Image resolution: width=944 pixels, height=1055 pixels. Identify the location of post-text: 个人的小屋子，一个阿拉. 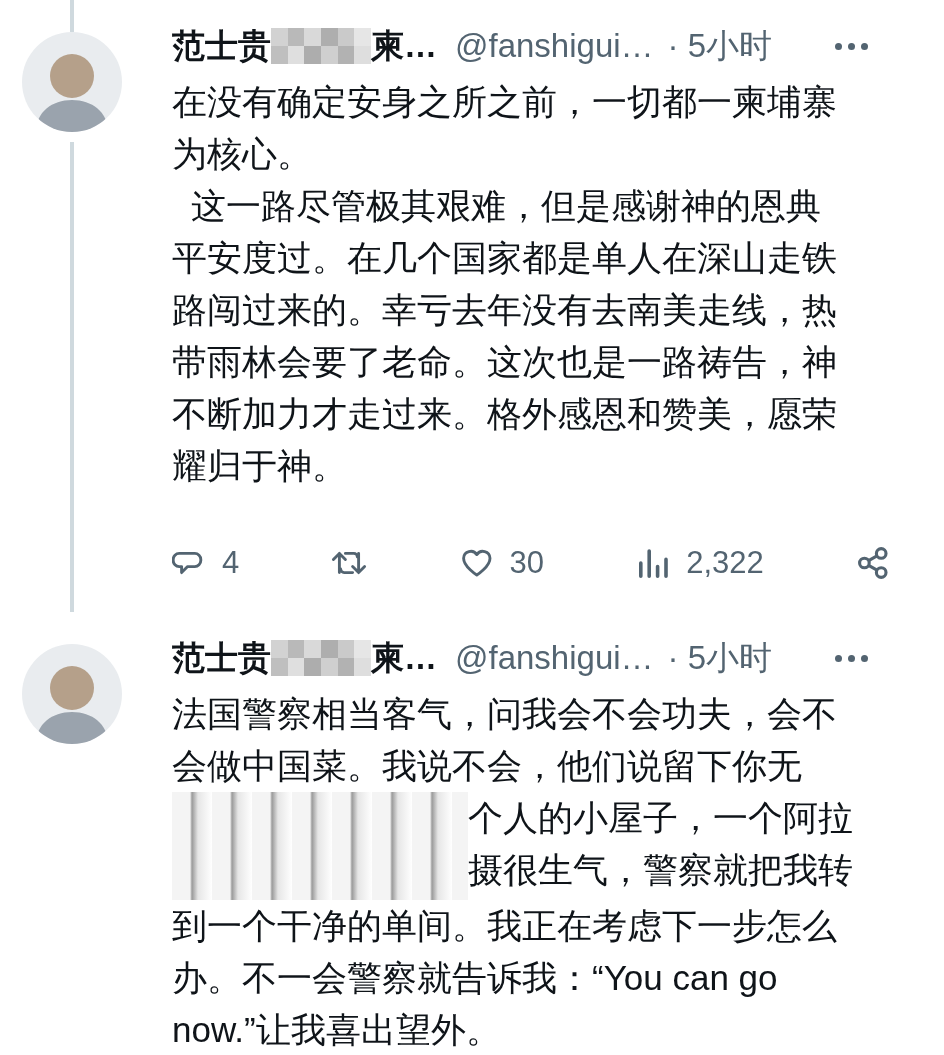
(660, 818).